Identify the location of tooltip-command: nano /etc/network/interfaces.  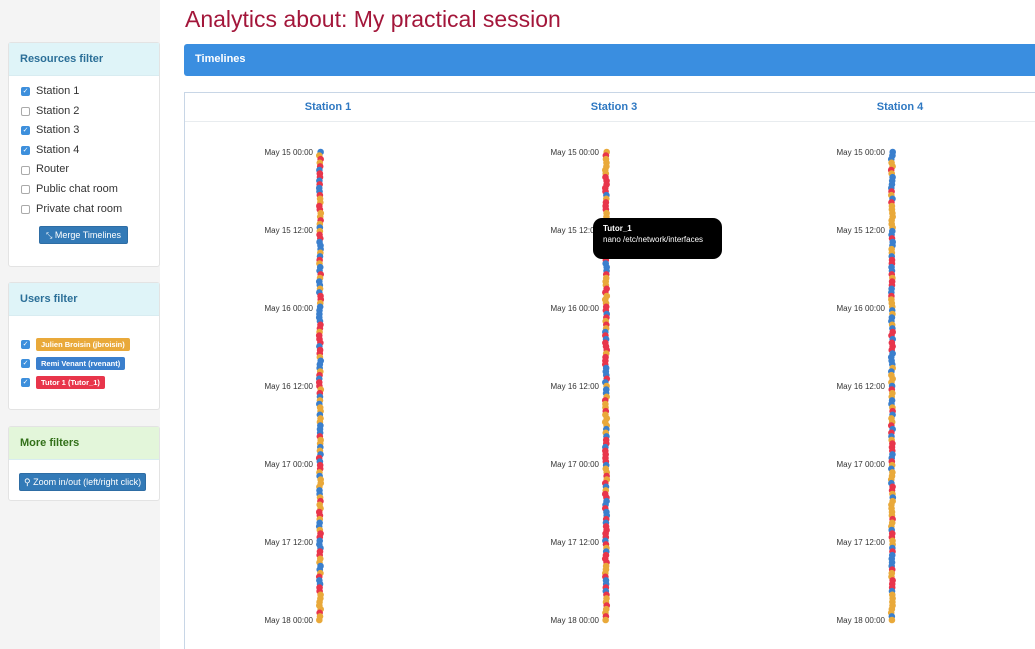
(653, 239).